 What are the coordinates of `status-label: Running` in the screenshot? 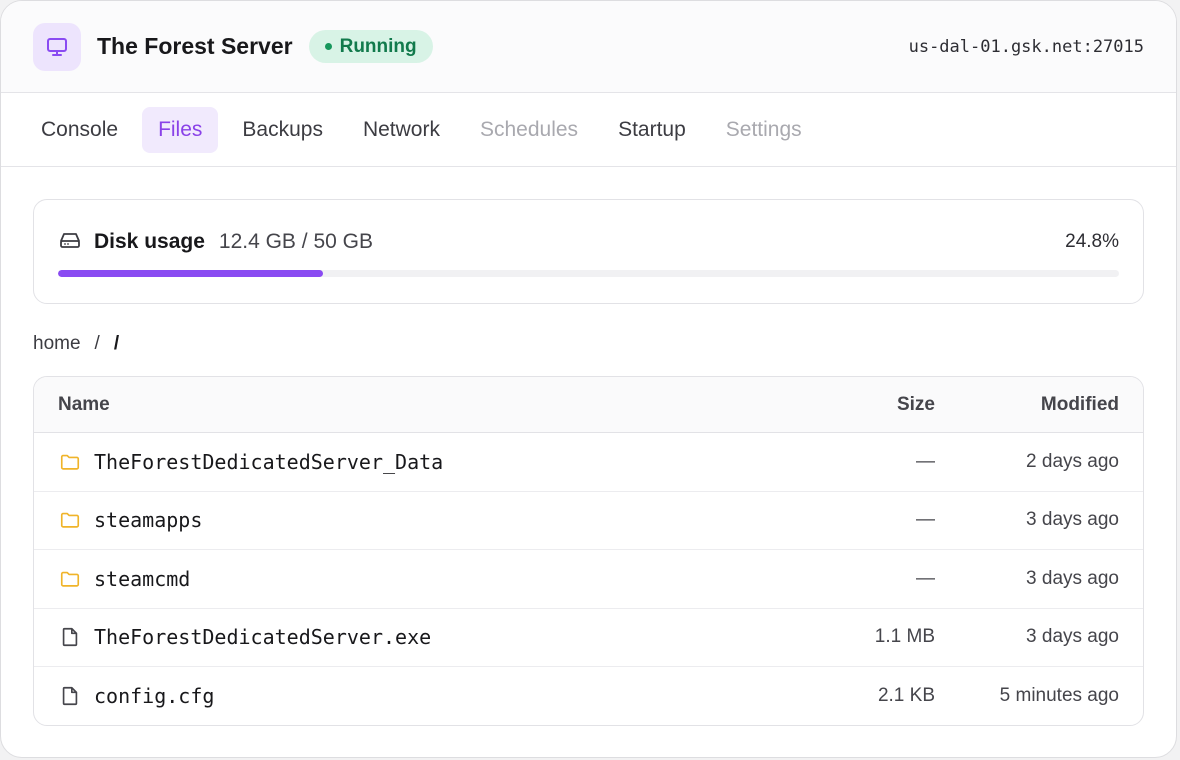 It's located at (378, 46).